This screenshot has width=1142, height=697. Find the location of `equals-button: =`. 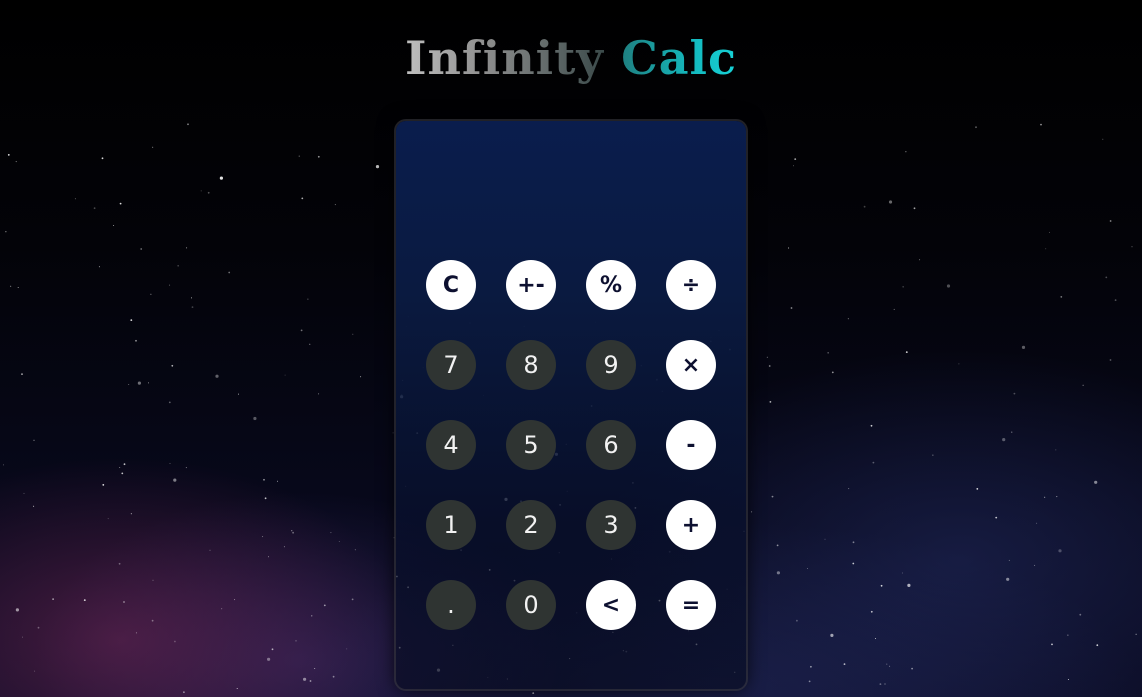

equals-button: = is located at coordinates (691, 605).